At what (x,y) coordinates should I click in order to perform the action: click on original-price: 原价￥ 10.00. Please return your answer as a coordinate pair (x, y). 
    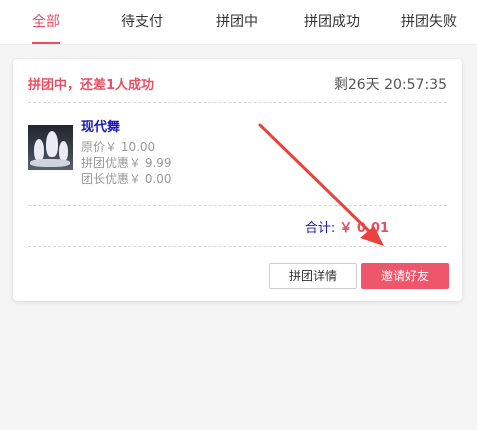
    Looking at the image, I should click on (118, 147).